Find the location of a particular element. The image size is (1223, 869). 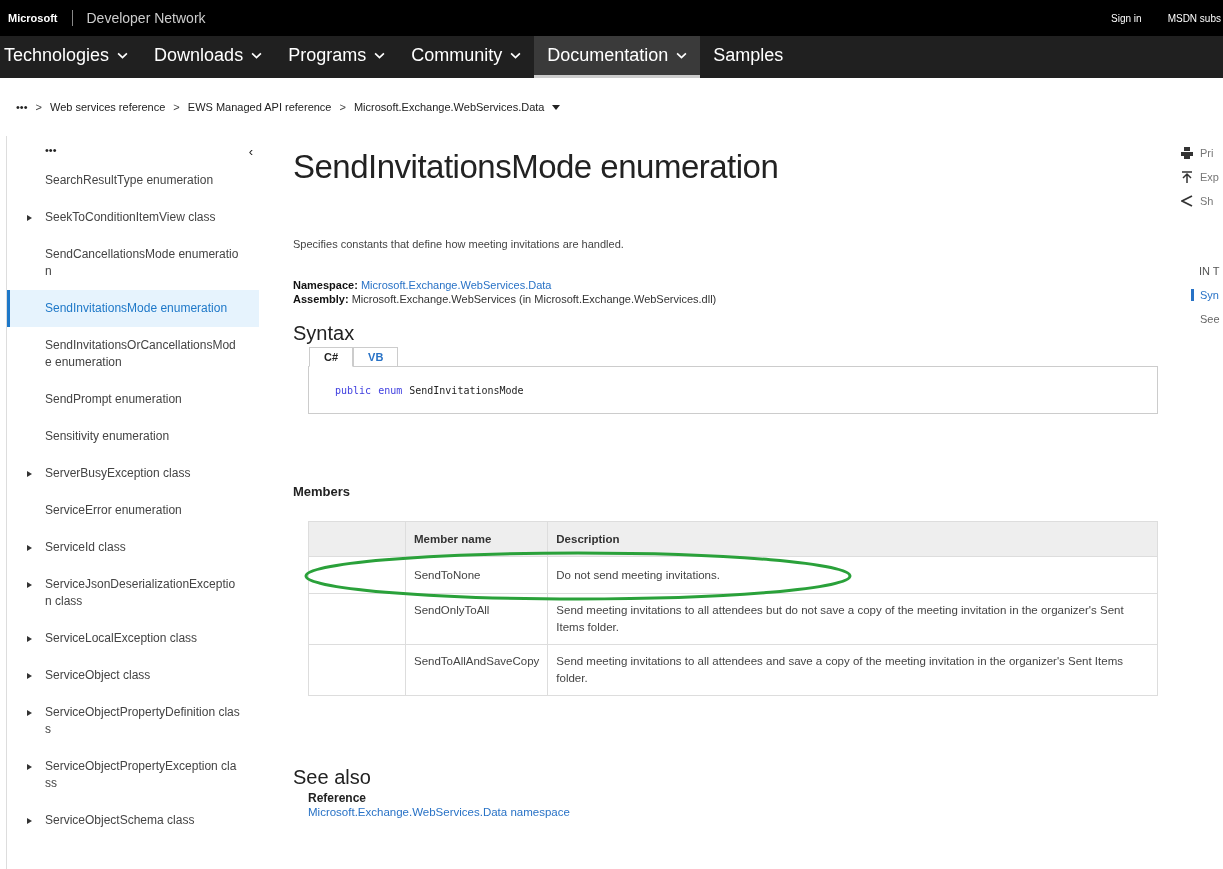

sidebar-item: ServiceId class is located at coordinates (133, 547).